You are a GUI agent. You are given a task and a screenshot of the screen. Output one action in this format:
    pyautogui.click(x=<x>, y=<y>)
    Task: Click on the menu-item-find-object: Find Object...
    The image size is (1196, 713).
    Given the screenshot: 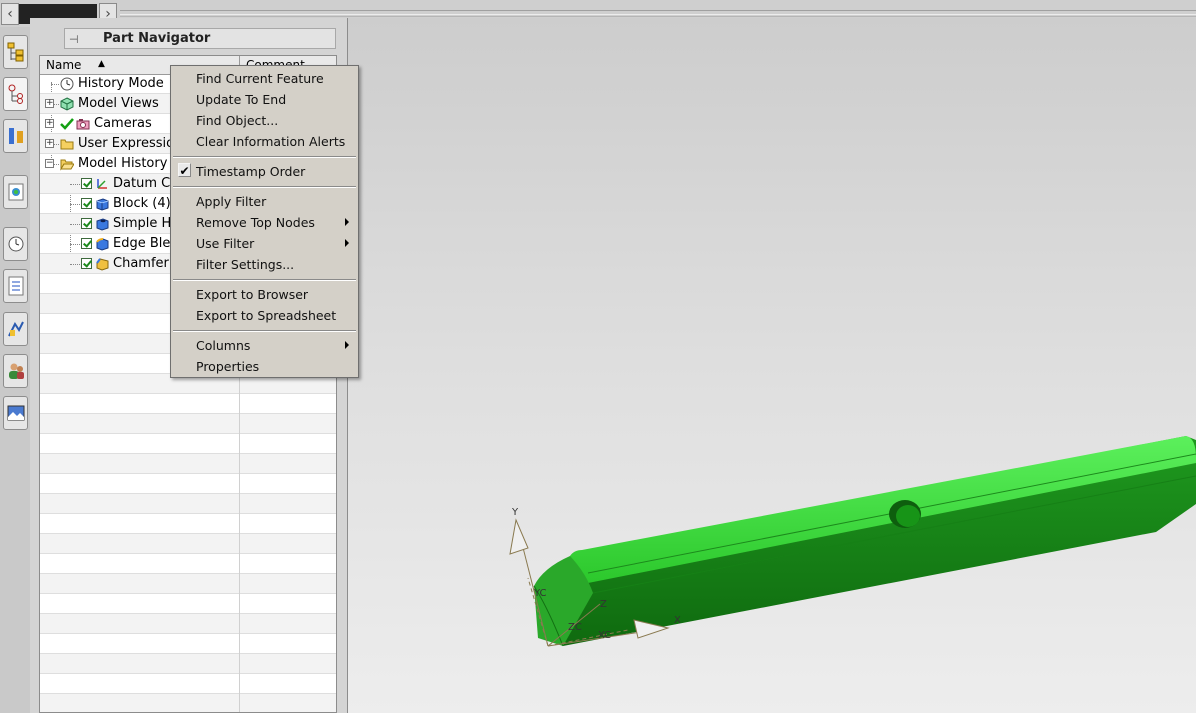 What is the action you would take?
    pyautogui.click(x=264, y=120)
    